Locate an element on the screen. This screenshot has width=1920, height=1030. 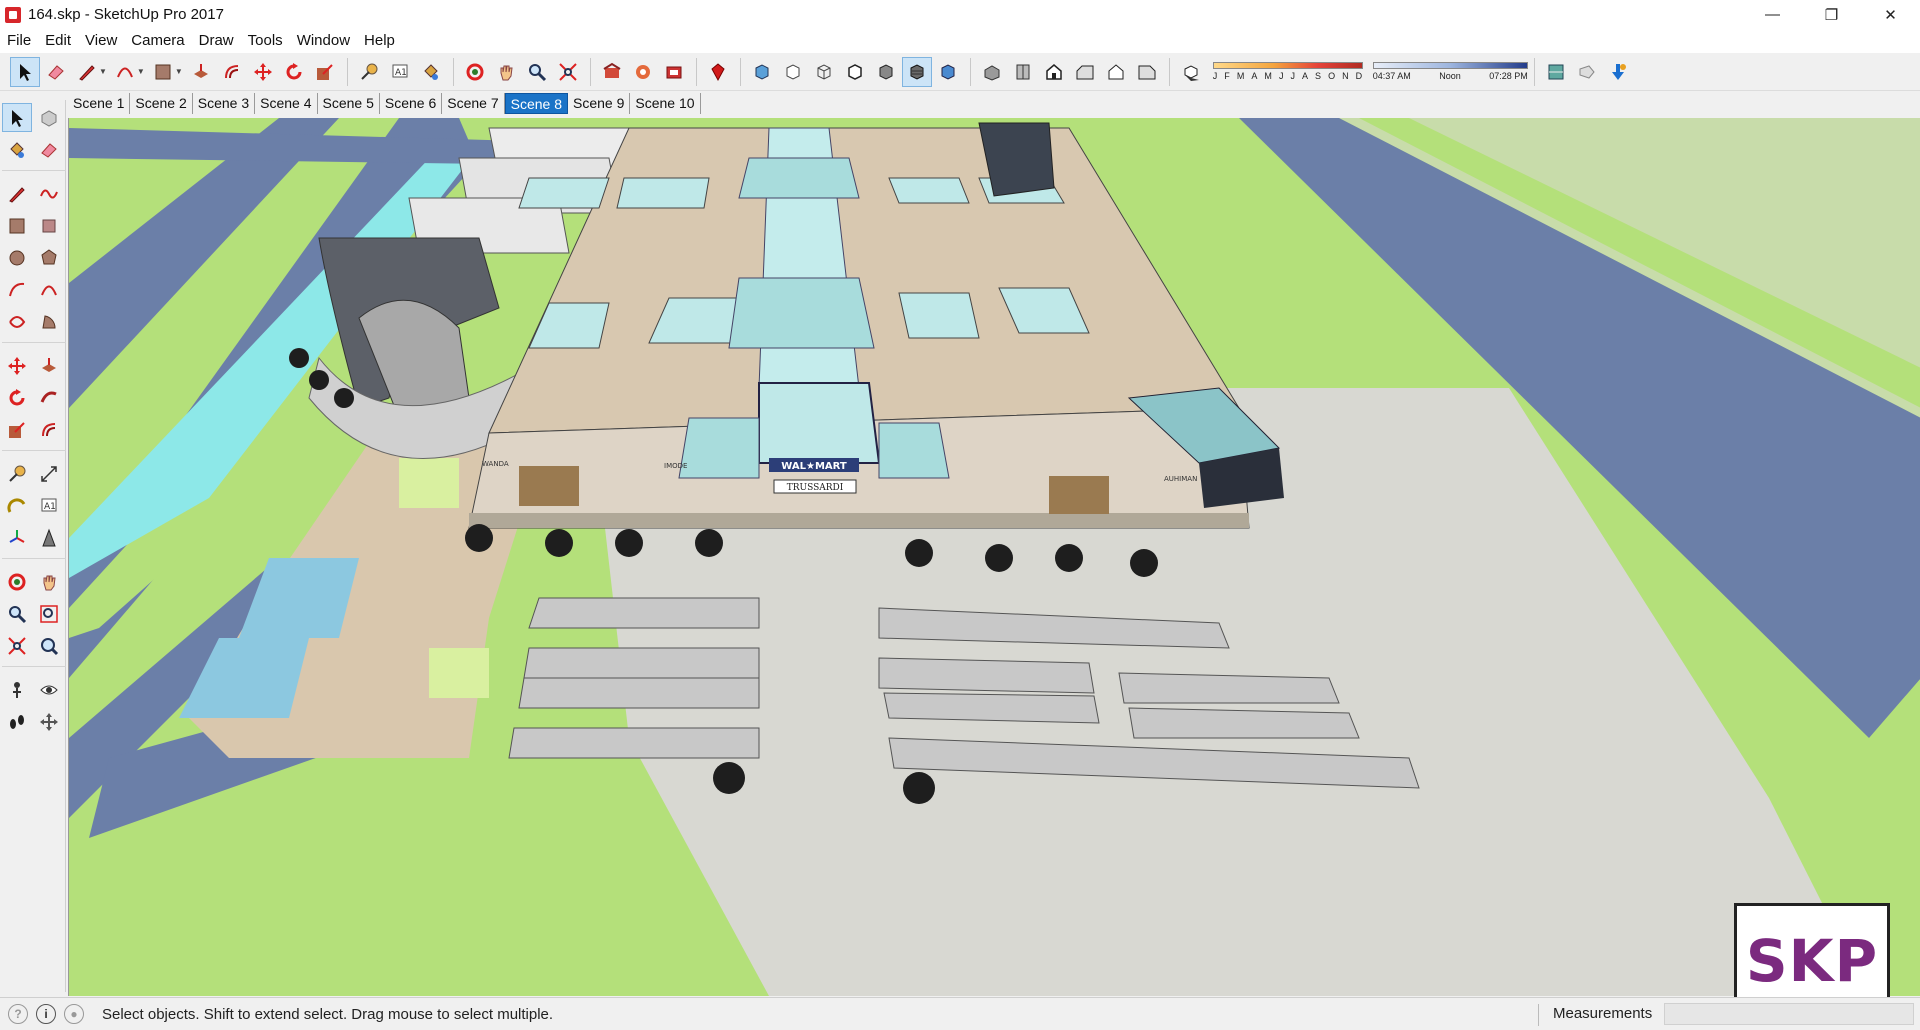
3d-text-button is located at coordinates (49, 537).